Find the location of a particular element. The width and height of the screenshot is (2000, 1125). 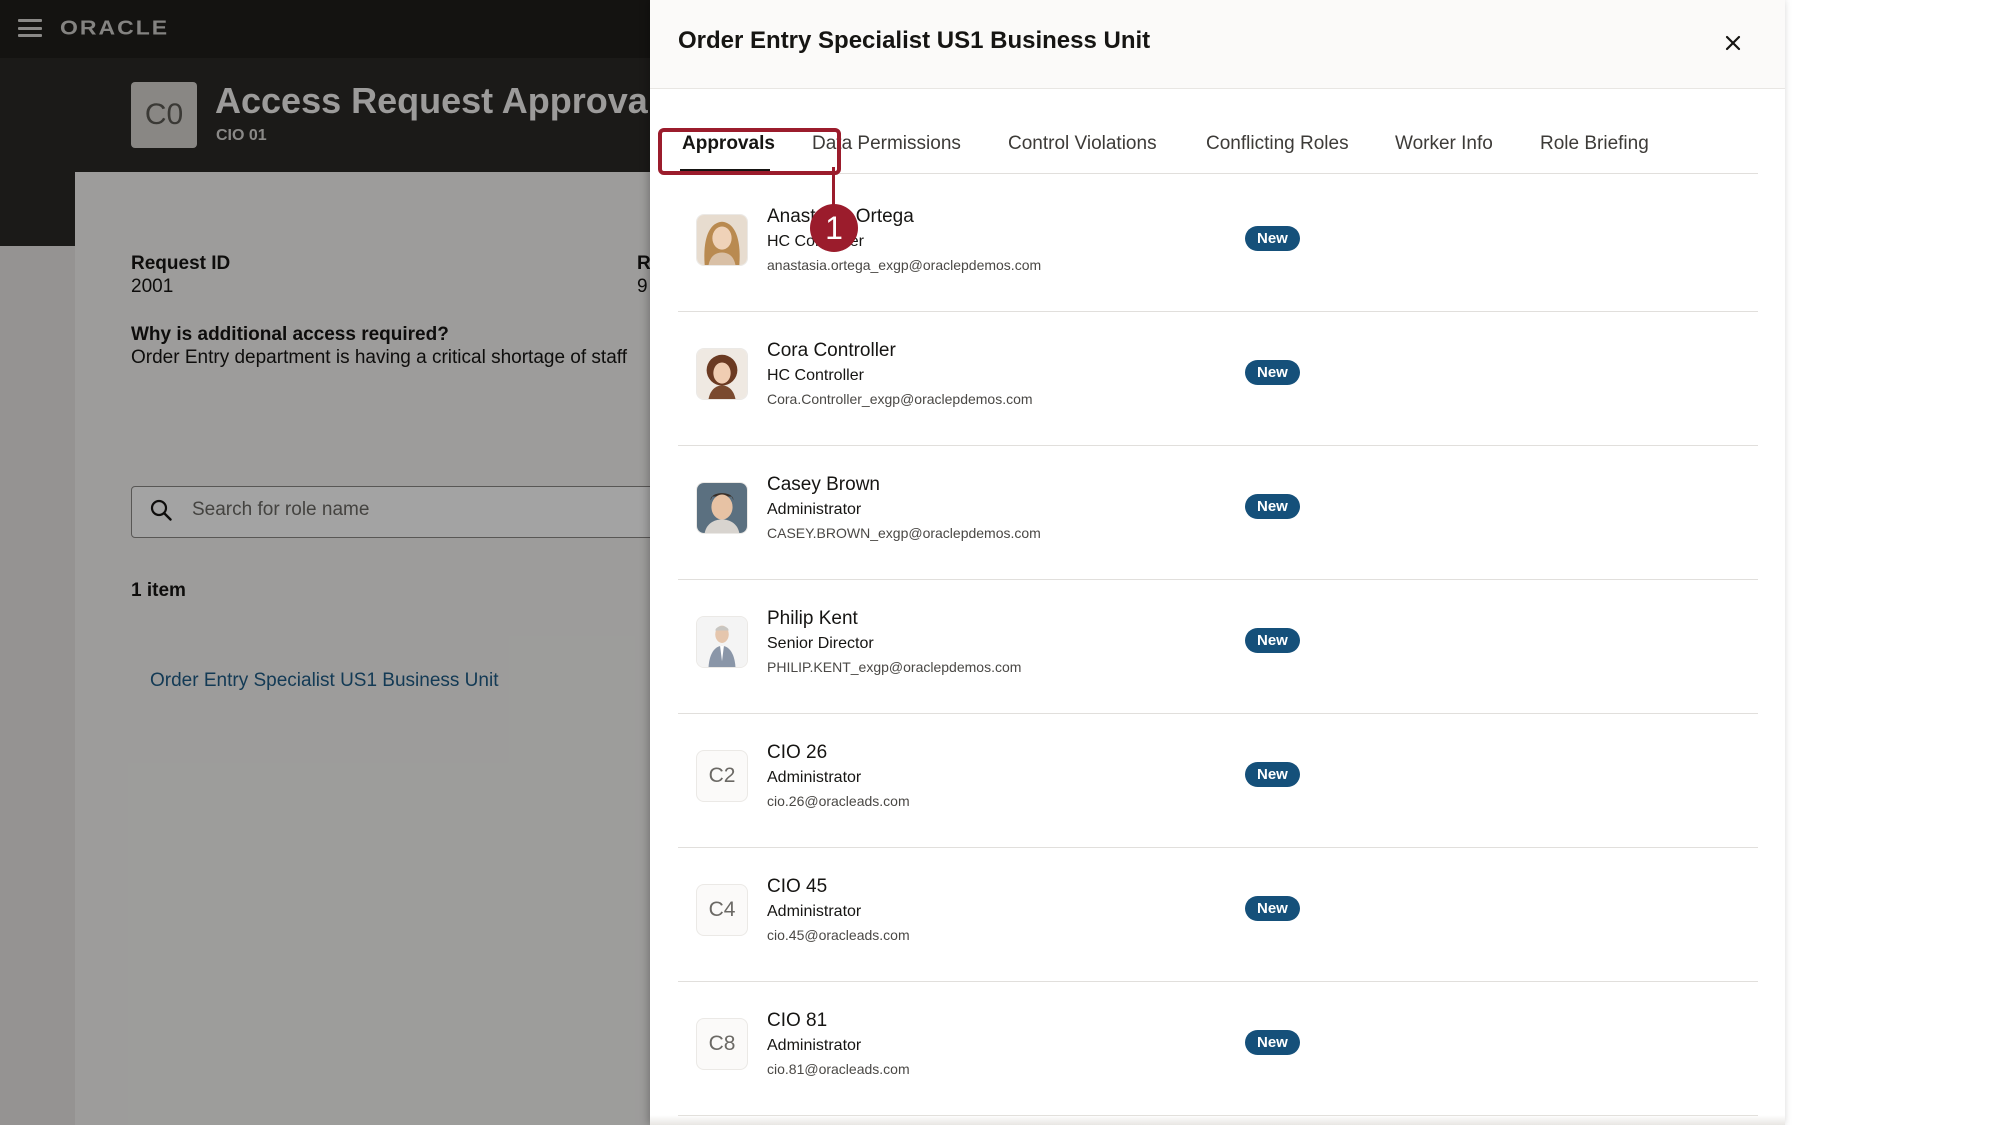

callout-step-badge: 1 is located at coordinates (834, 228).